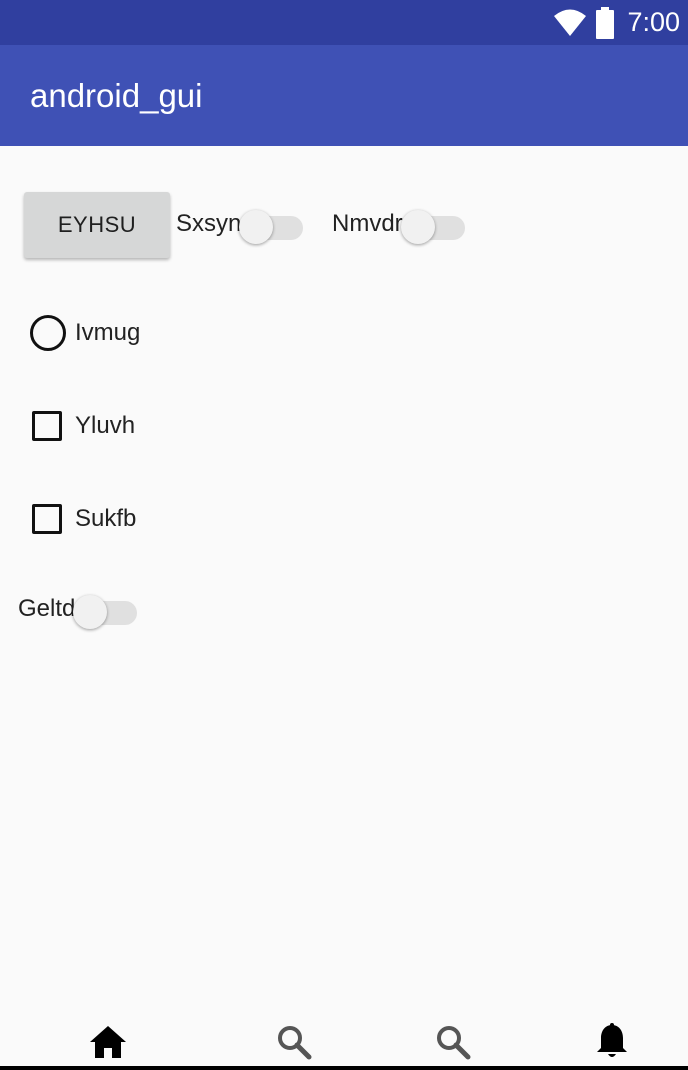 The height and width of the screenshot is (1070, 688). I want to click on nav-notifications, so click(612, 1042).